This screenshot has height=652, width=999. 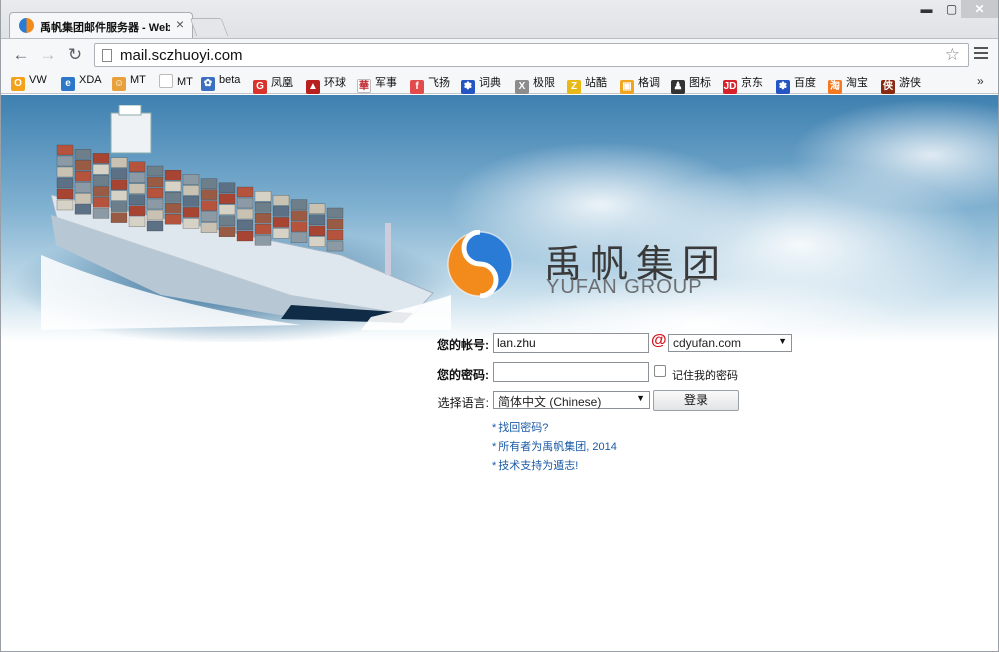 I want to click on bookmark-label: 极限, so click(x=544, y=83).